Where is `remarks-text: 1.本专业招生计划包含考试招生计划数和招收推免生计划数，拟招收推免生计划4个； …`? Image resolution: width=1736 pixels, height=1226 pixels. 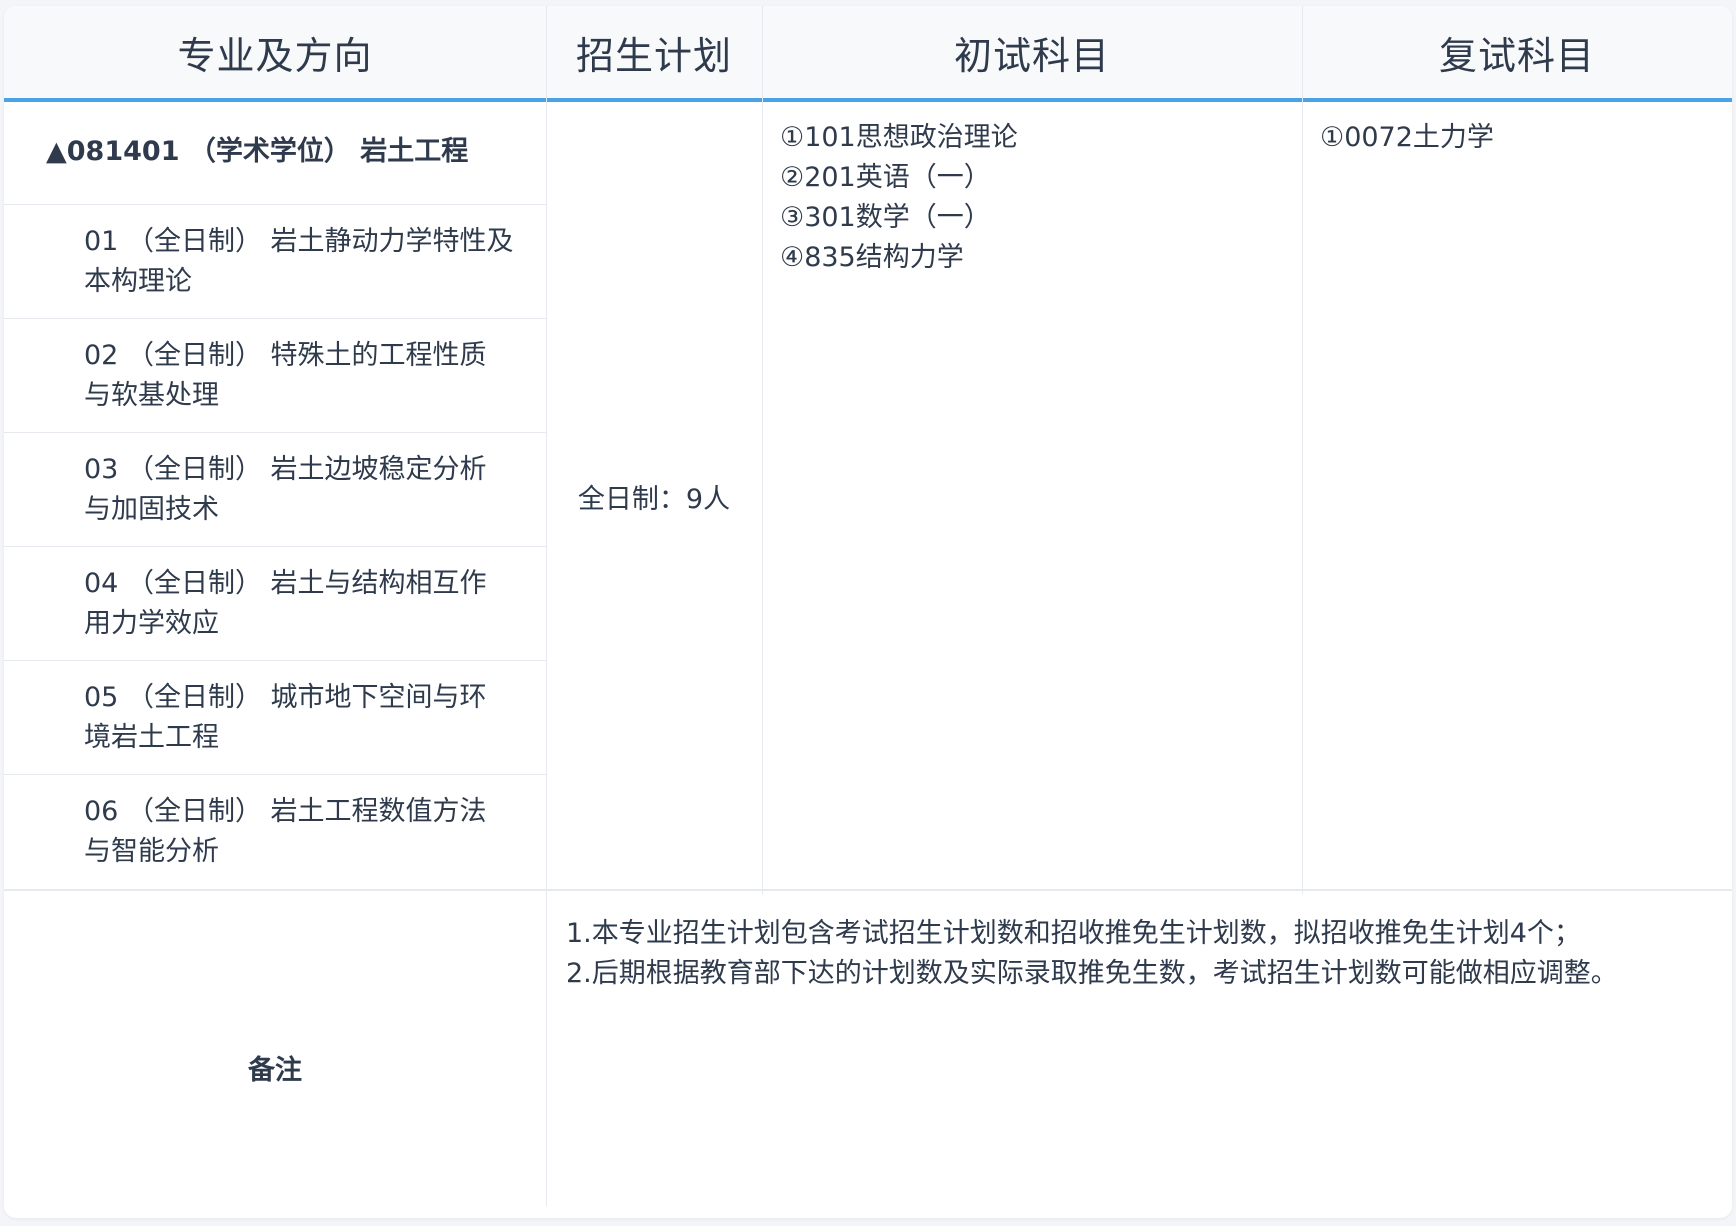 remarks-text: 1.本专业招生计划包含考试招生计划数和招收推免生计划数，拟招收推免生计划4个； … is located at coordinates (1092, 954).